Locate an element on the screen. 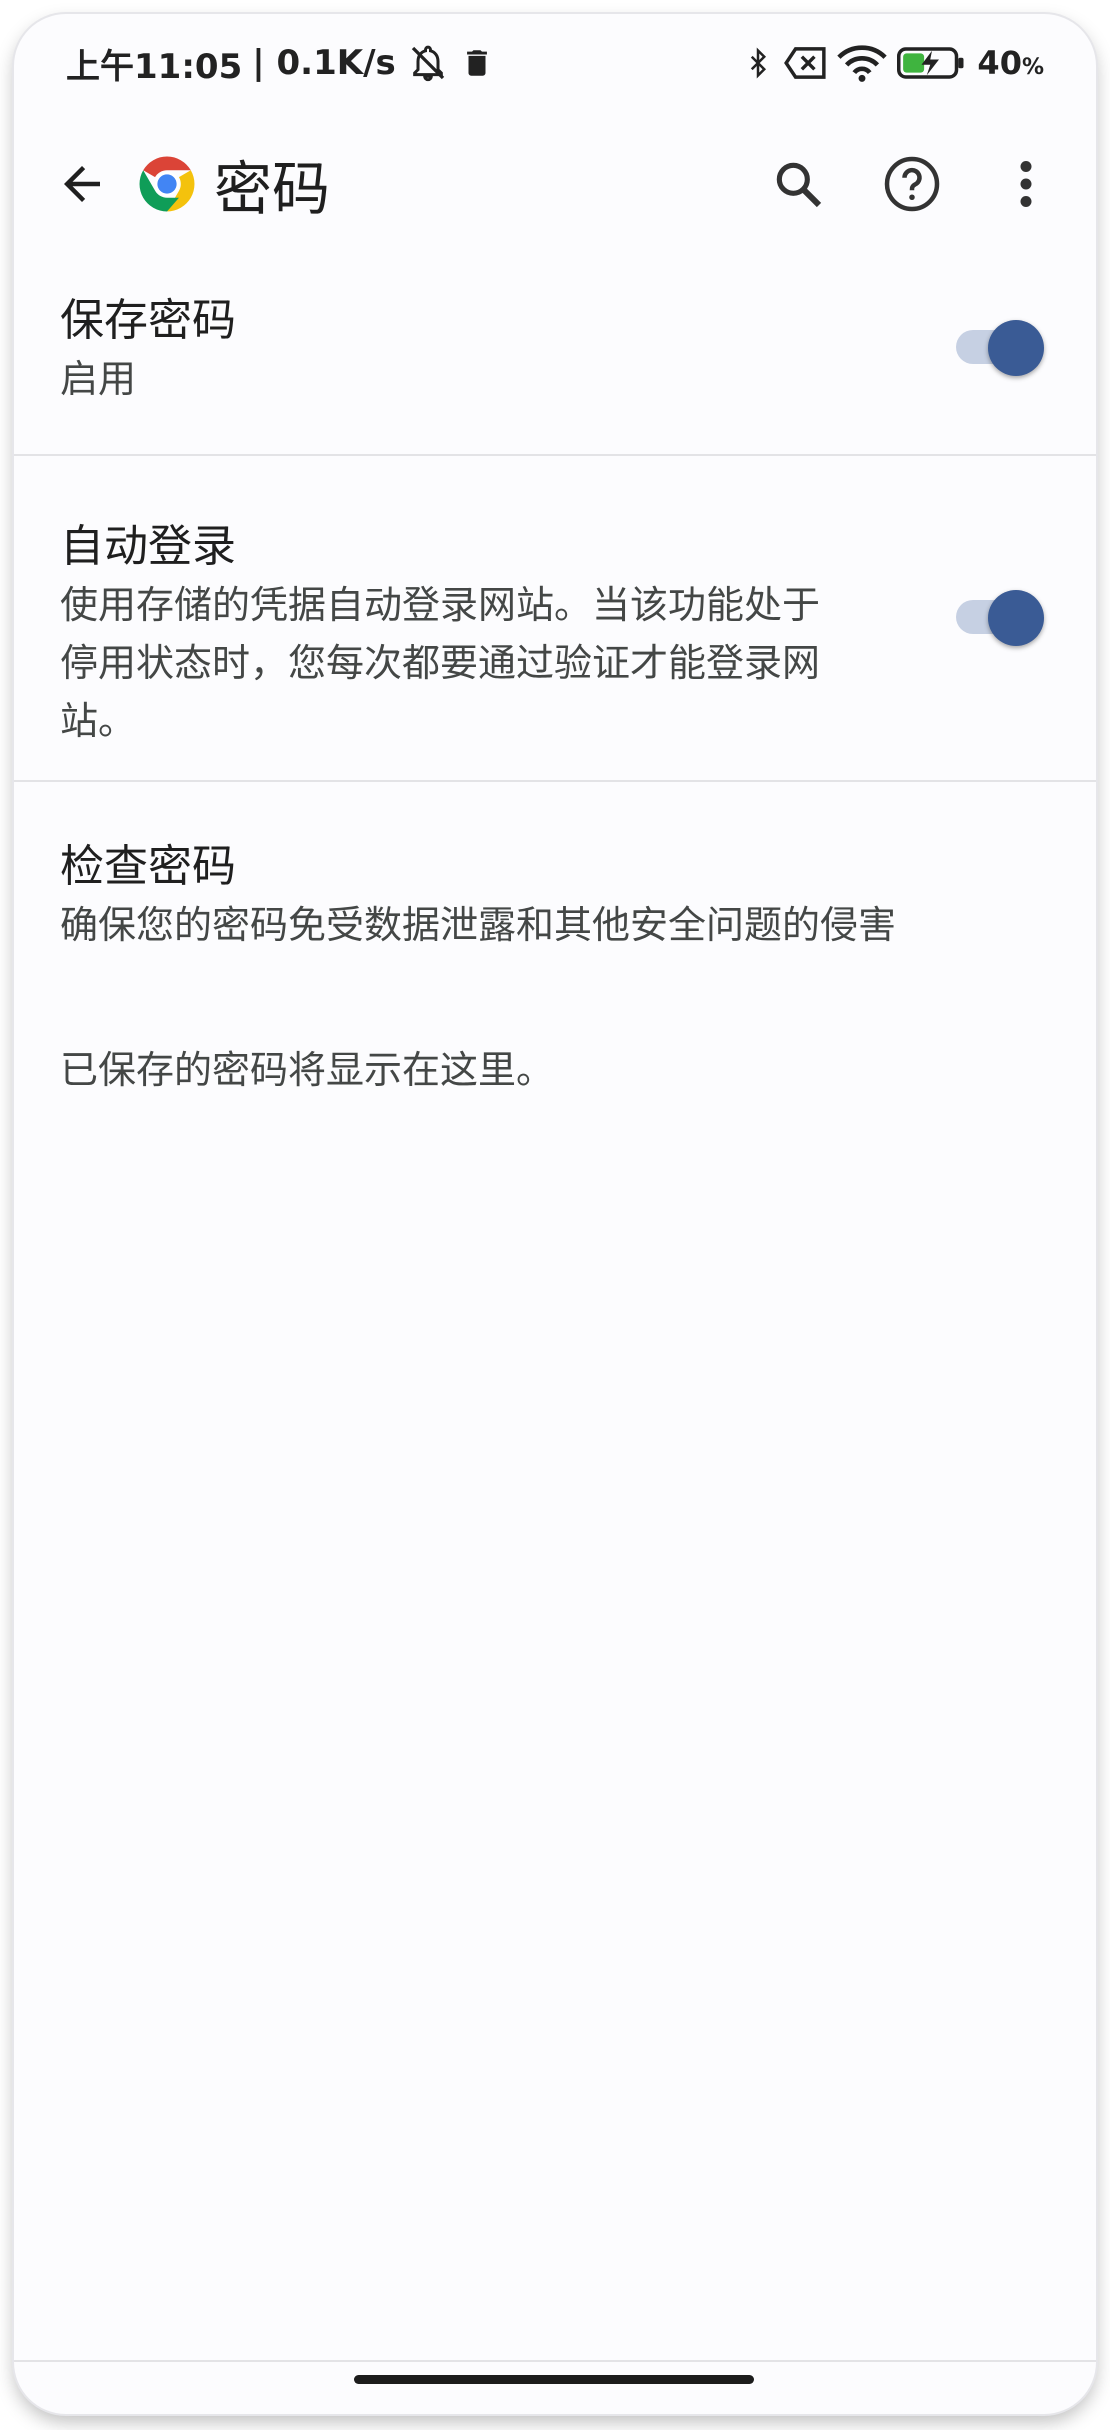  status-right: 40% is located at coordinates (893, 63).